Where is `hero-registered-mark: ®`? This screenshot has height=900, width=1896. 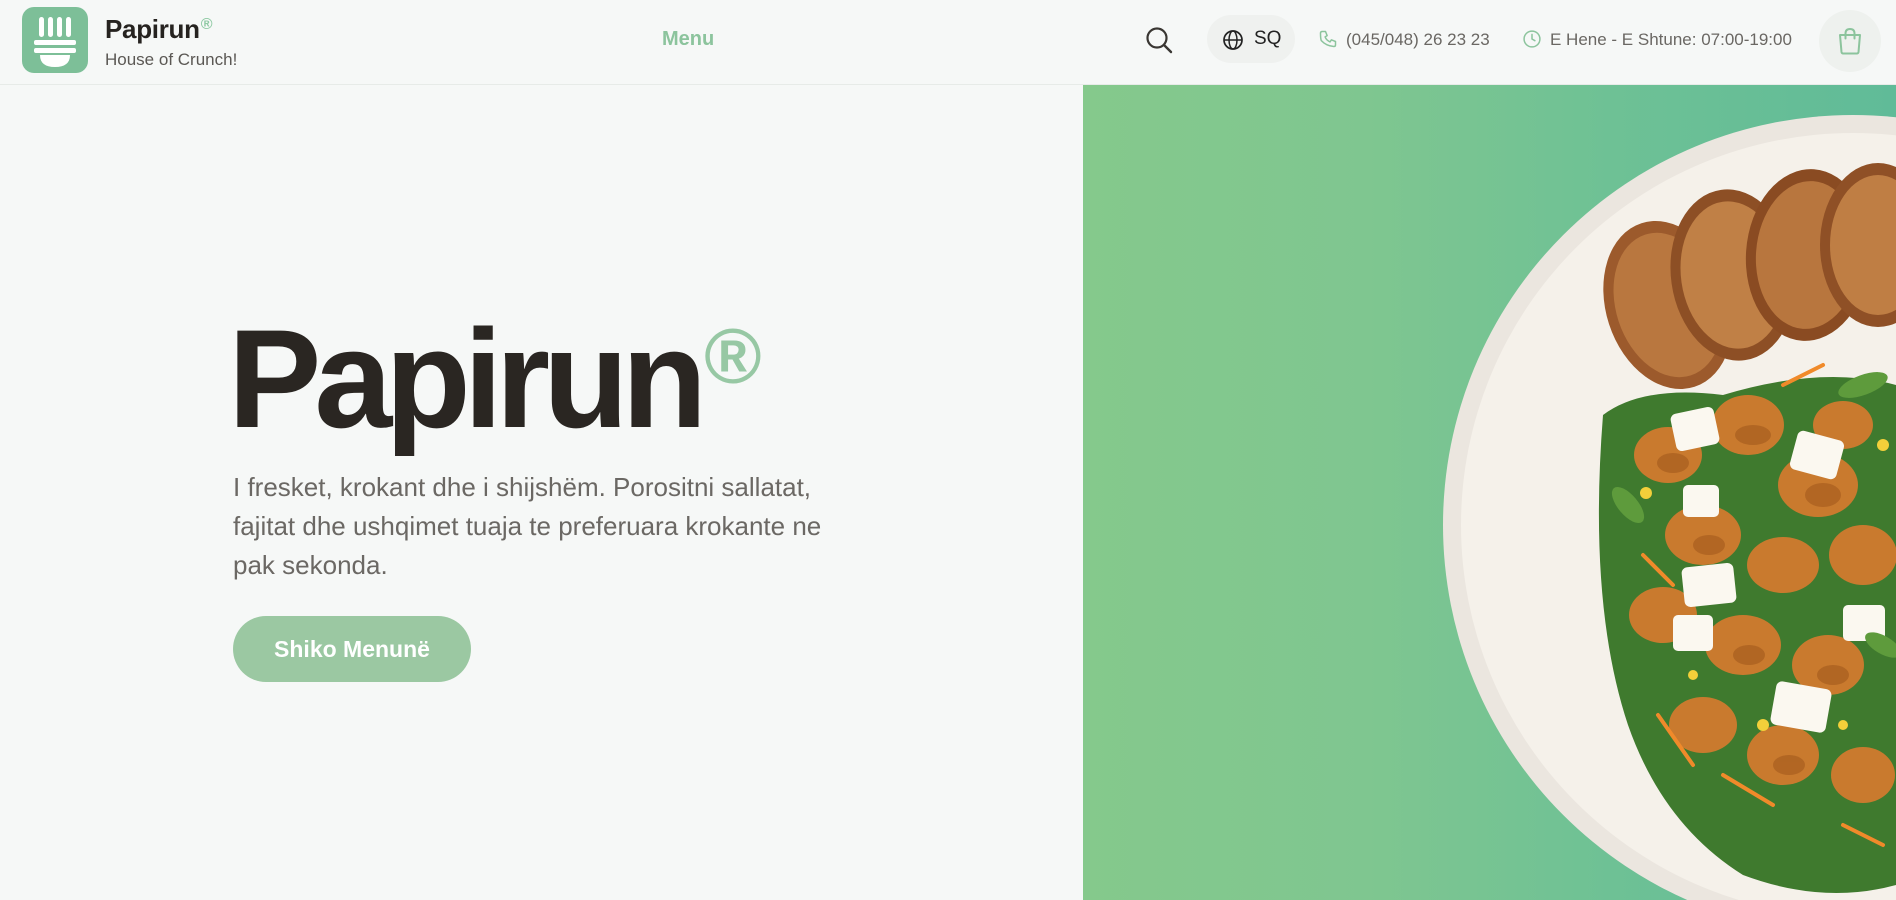
hero-registered-mark: ® is located at coordinates (733, 356).